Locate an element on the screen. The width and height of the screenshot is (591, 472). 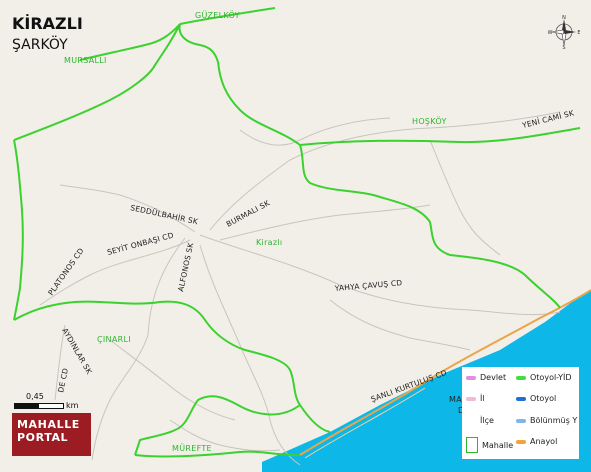
place-guzelkoy: GÜZELKÖY is located at coordinates (217, 15).